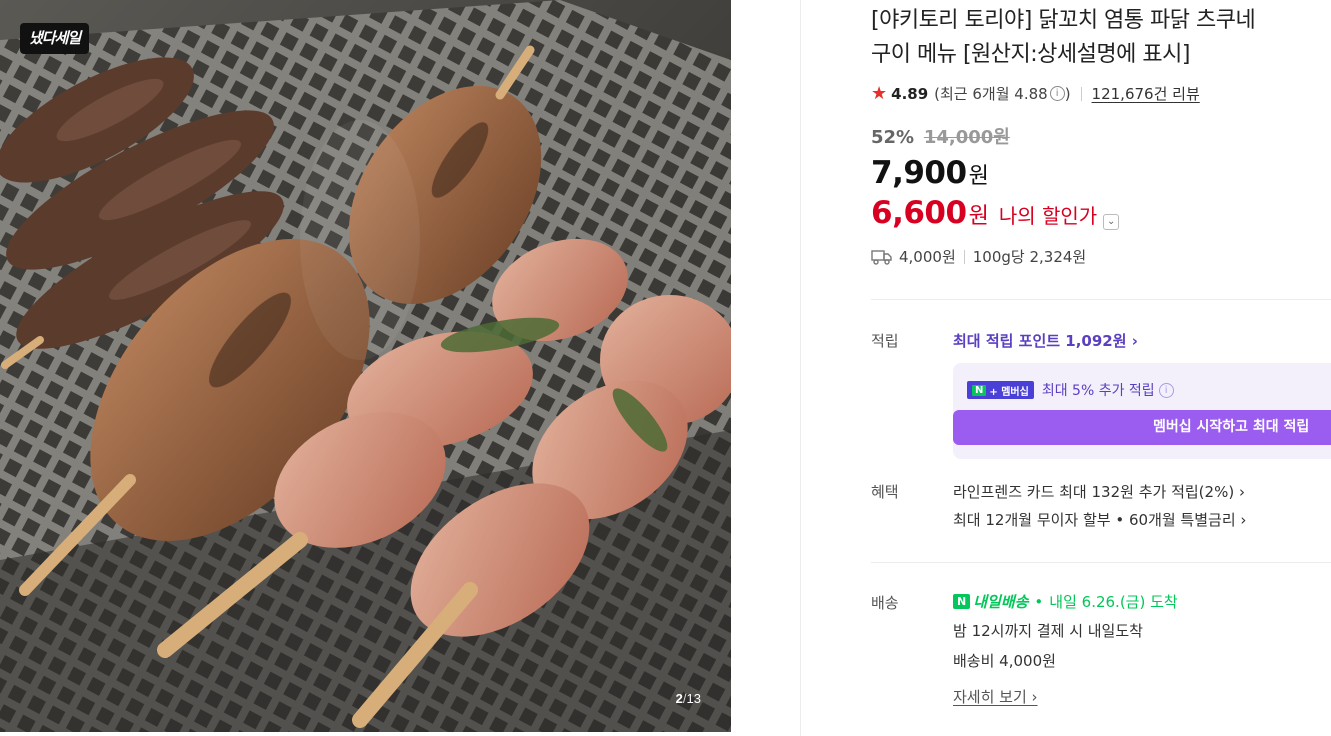 The height and width of the screenshot is (736, 1331). I want to click on membership-box: N + 멤버십 최대 5% 추가 적립 i 멤버십 시작하고 최대 적립, so click(1142, 411).